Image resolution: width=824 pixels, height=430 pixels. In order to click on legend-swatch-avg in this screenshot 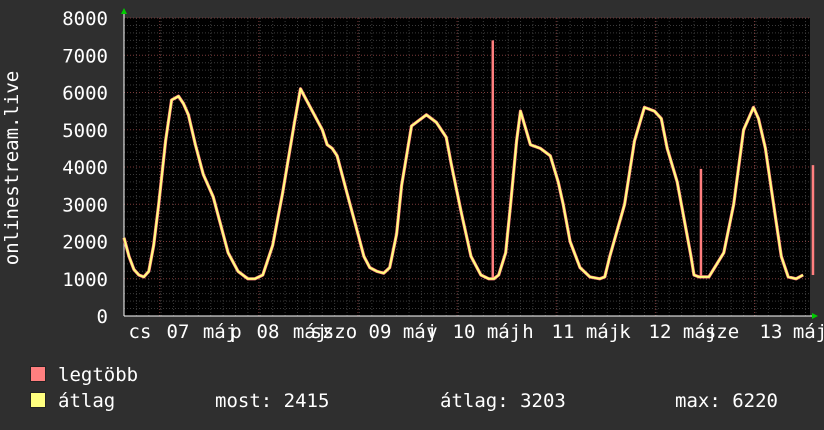, I will do `click(38, 400)`.